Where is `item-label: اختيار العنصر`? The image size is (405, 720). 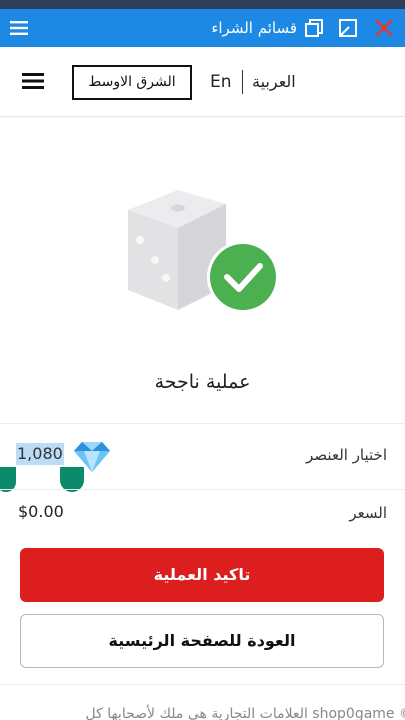
item-label: اختيار العنصر is located at coordinates (346, 455).